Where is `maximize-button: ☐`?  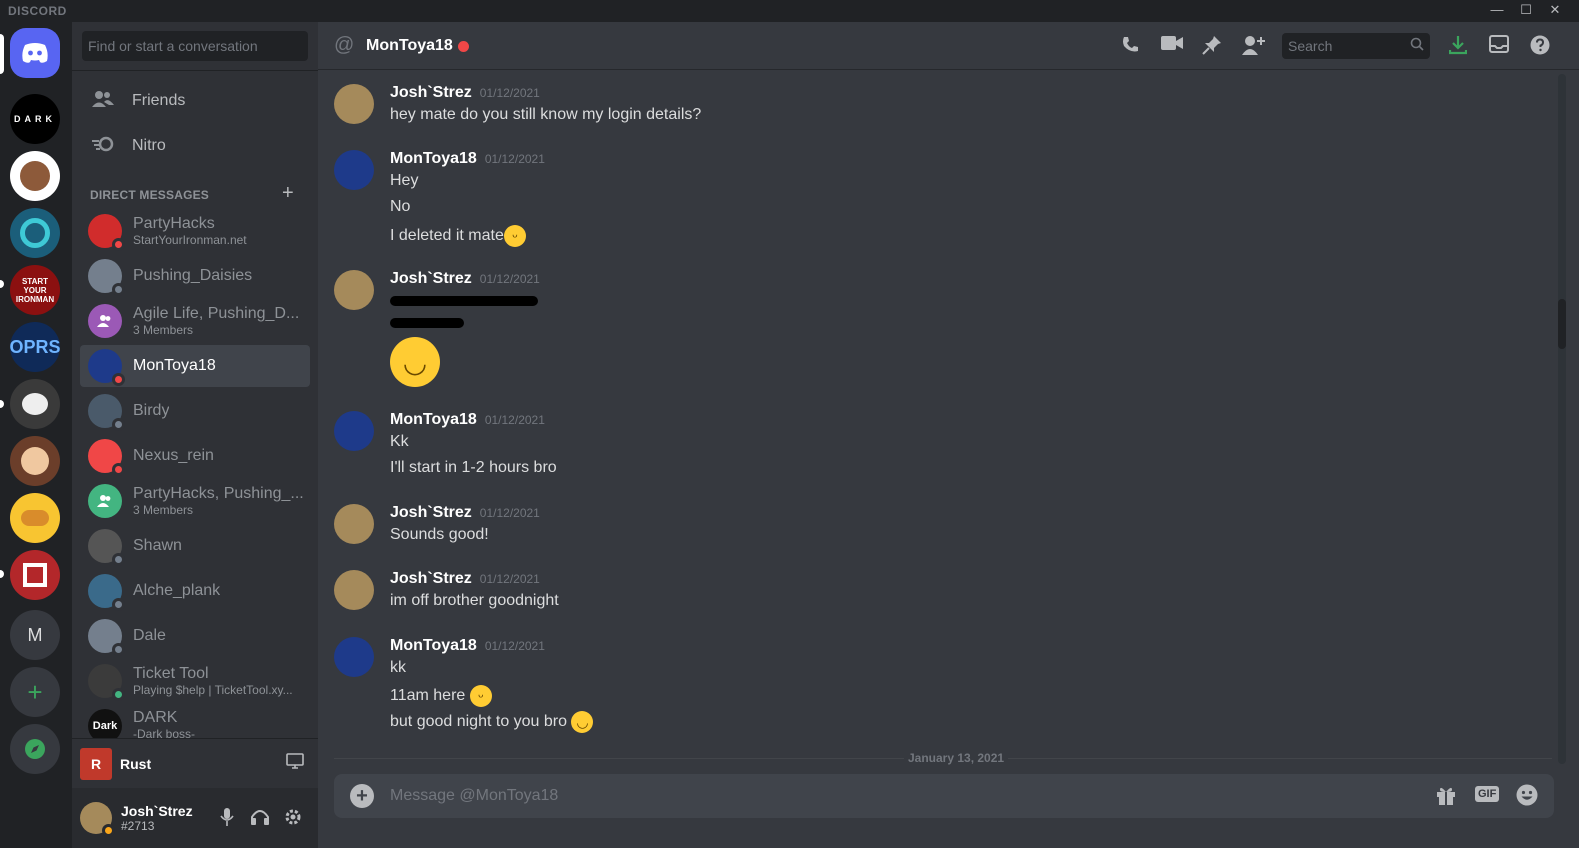
maximize-button: ☐ is located at coordinates (1526, 10).